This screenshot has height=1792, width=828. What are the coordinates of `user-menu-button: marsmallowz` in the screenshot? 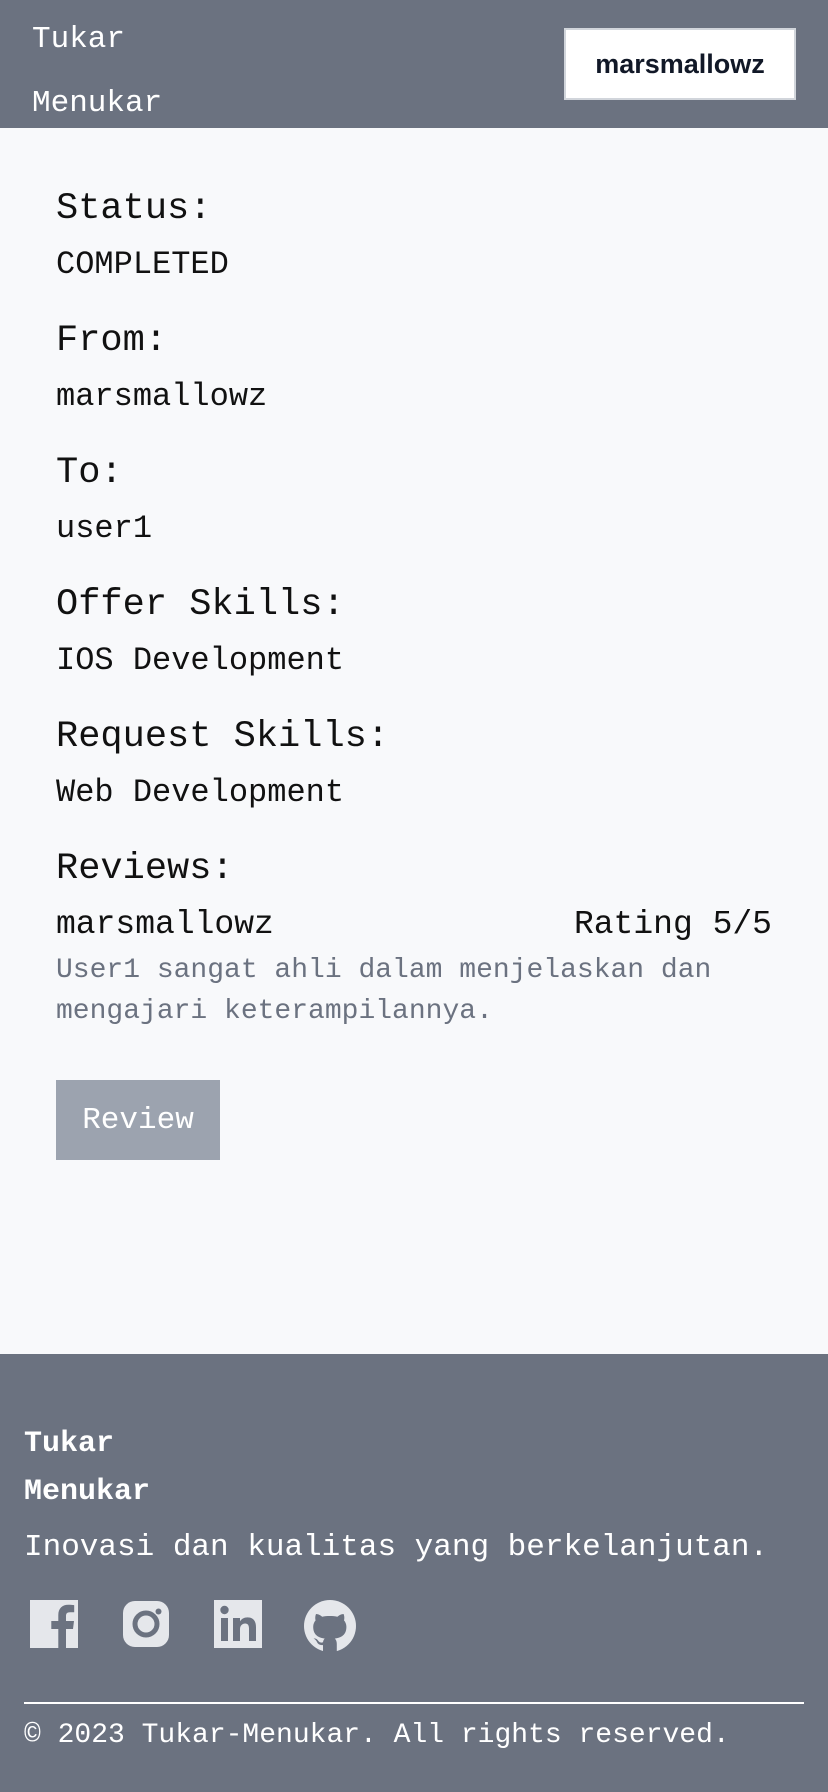 It's located at (680, 64).